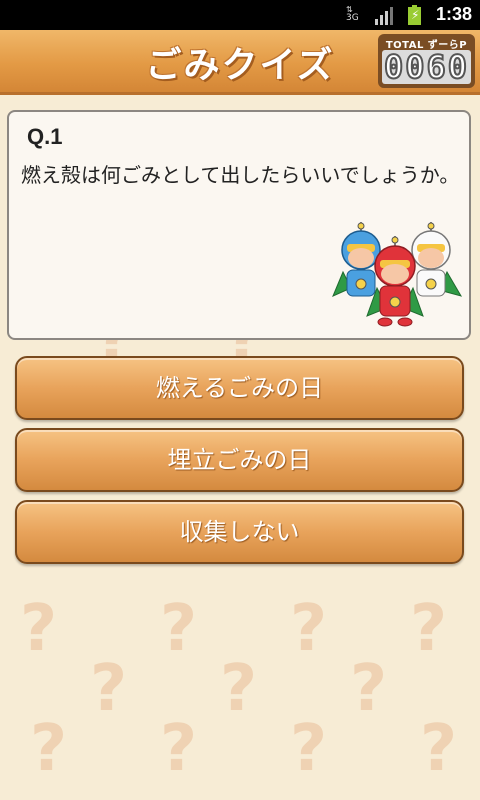 This screenshot has width=480, height=800. What do you see at coordinates (352, 14) in the screenshot?
I see `network-type-indicator: ⇅ 3G` at bounding box center [352, 14].